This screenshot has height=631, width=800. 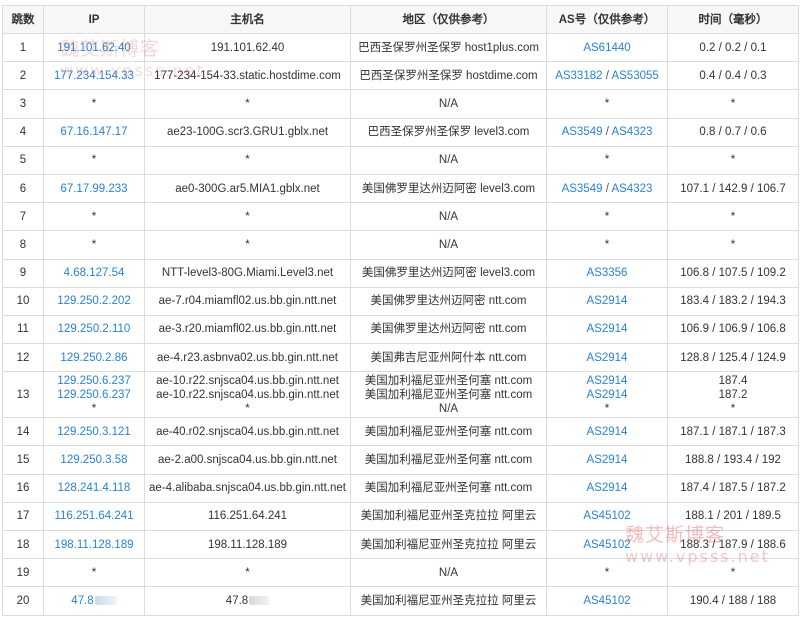 I want to click on ip-cell: 177.234.154.33, so click(x=94, y=76).